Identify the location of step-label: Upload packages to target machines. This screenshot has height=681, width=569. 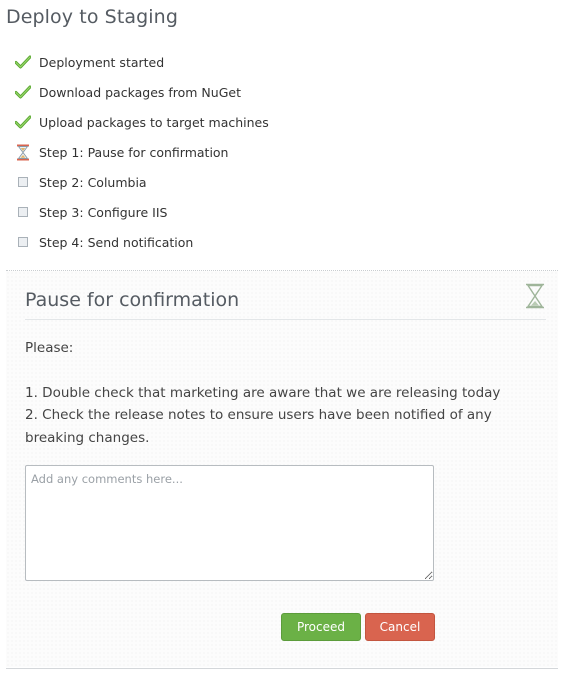
(154, 122).